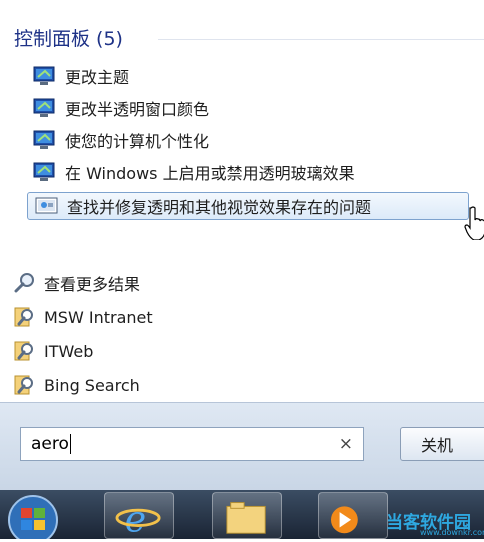  I want to click on control-panel-item-label: 在 Windows 上启用或禁用透明玻璃效果, so click(210, 173).